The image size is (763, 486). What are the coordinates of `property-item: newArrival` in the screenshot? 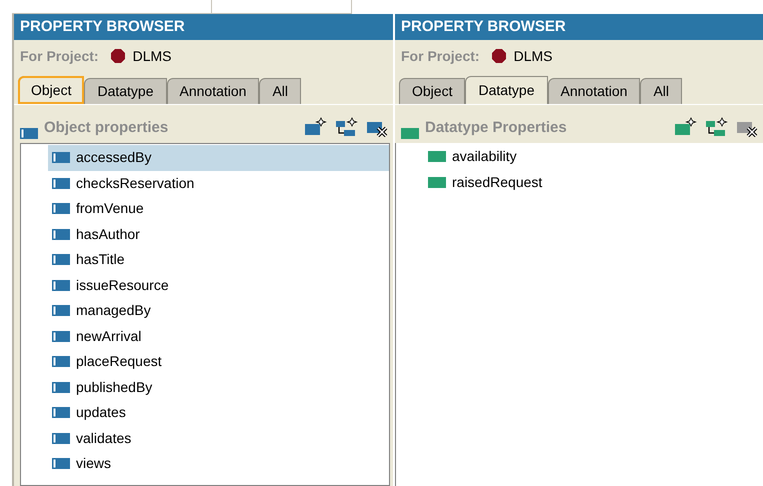 It's located at (218, 336).